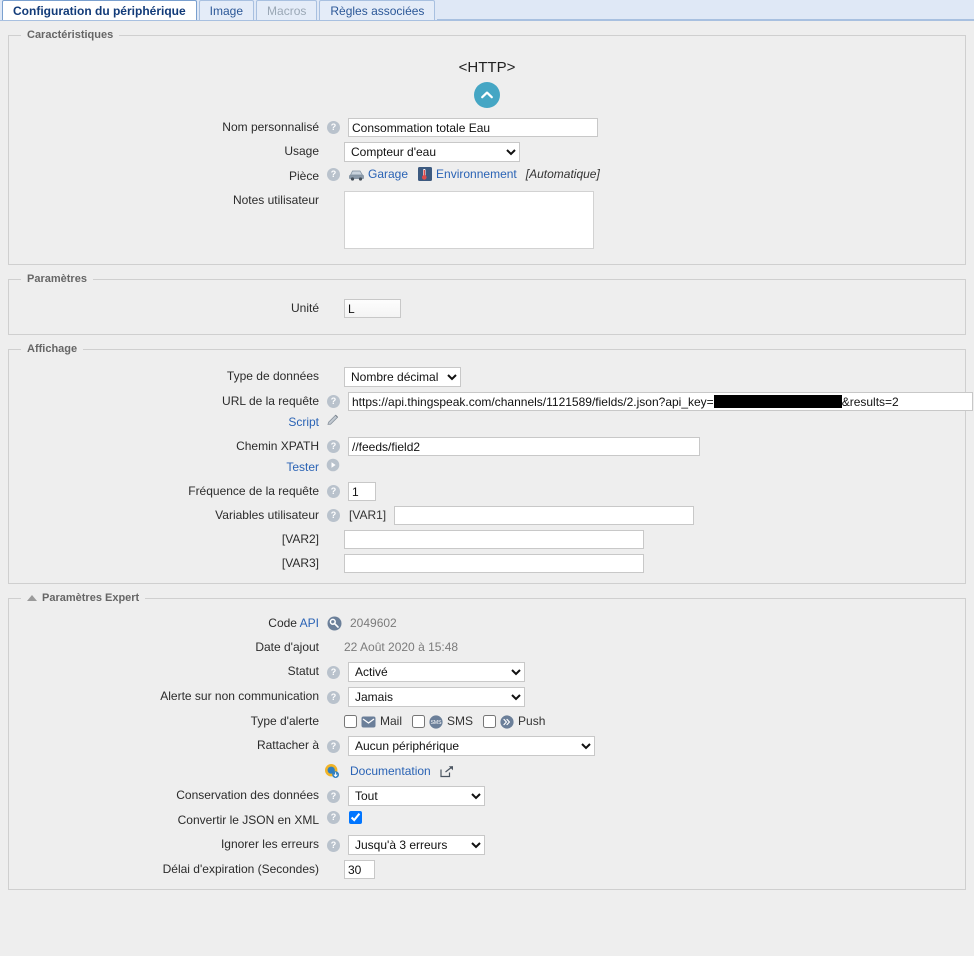  I want to click on key-icon, so click(334, 623).